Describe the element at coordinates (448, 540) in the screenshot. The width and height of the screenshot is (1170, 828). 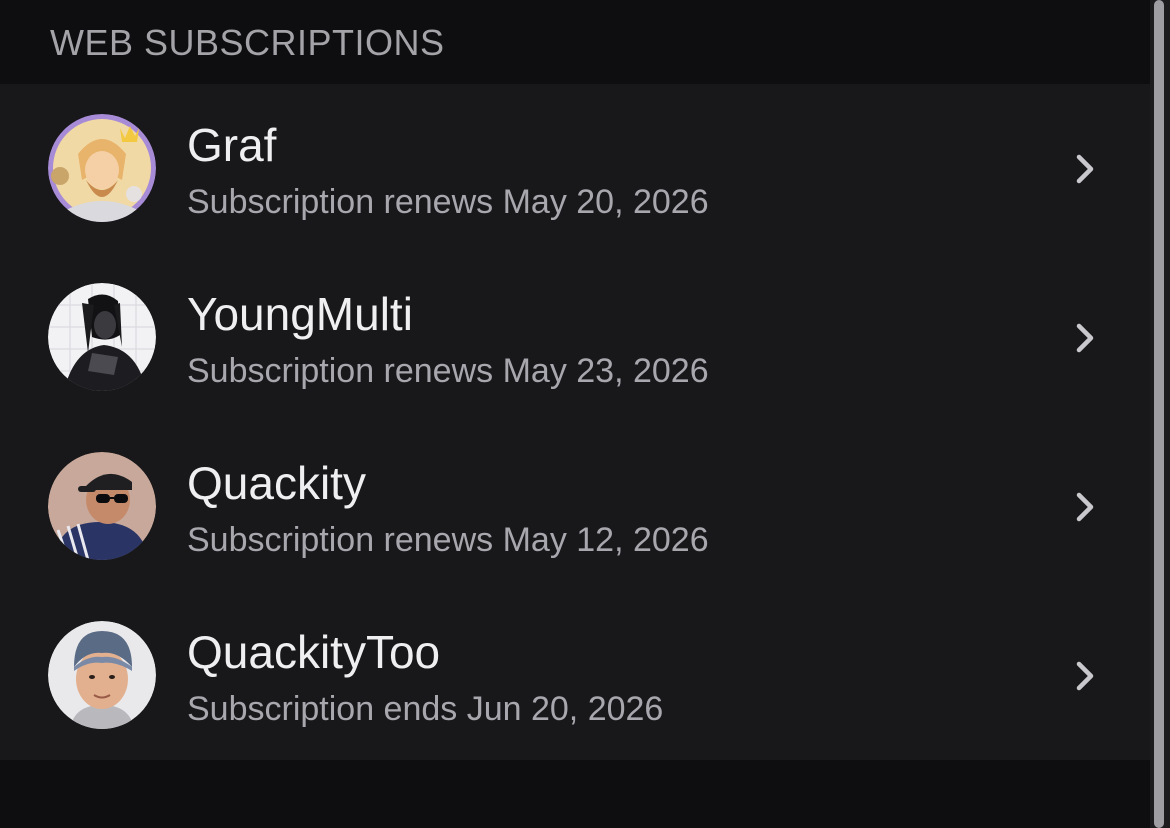
I see `subscription-status: Subscription renews May 12, 2026` at that location.